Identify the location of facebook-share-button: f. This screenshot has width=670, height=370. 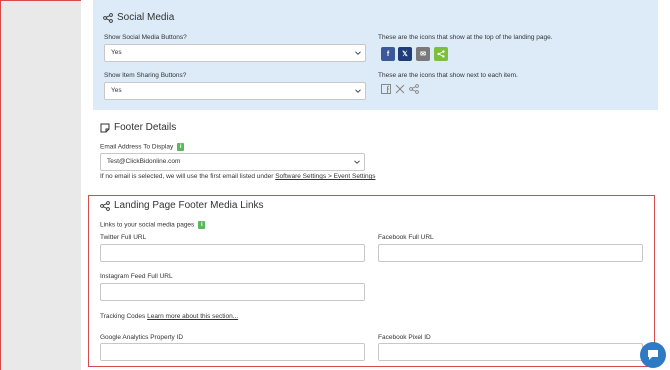
(388, 54).